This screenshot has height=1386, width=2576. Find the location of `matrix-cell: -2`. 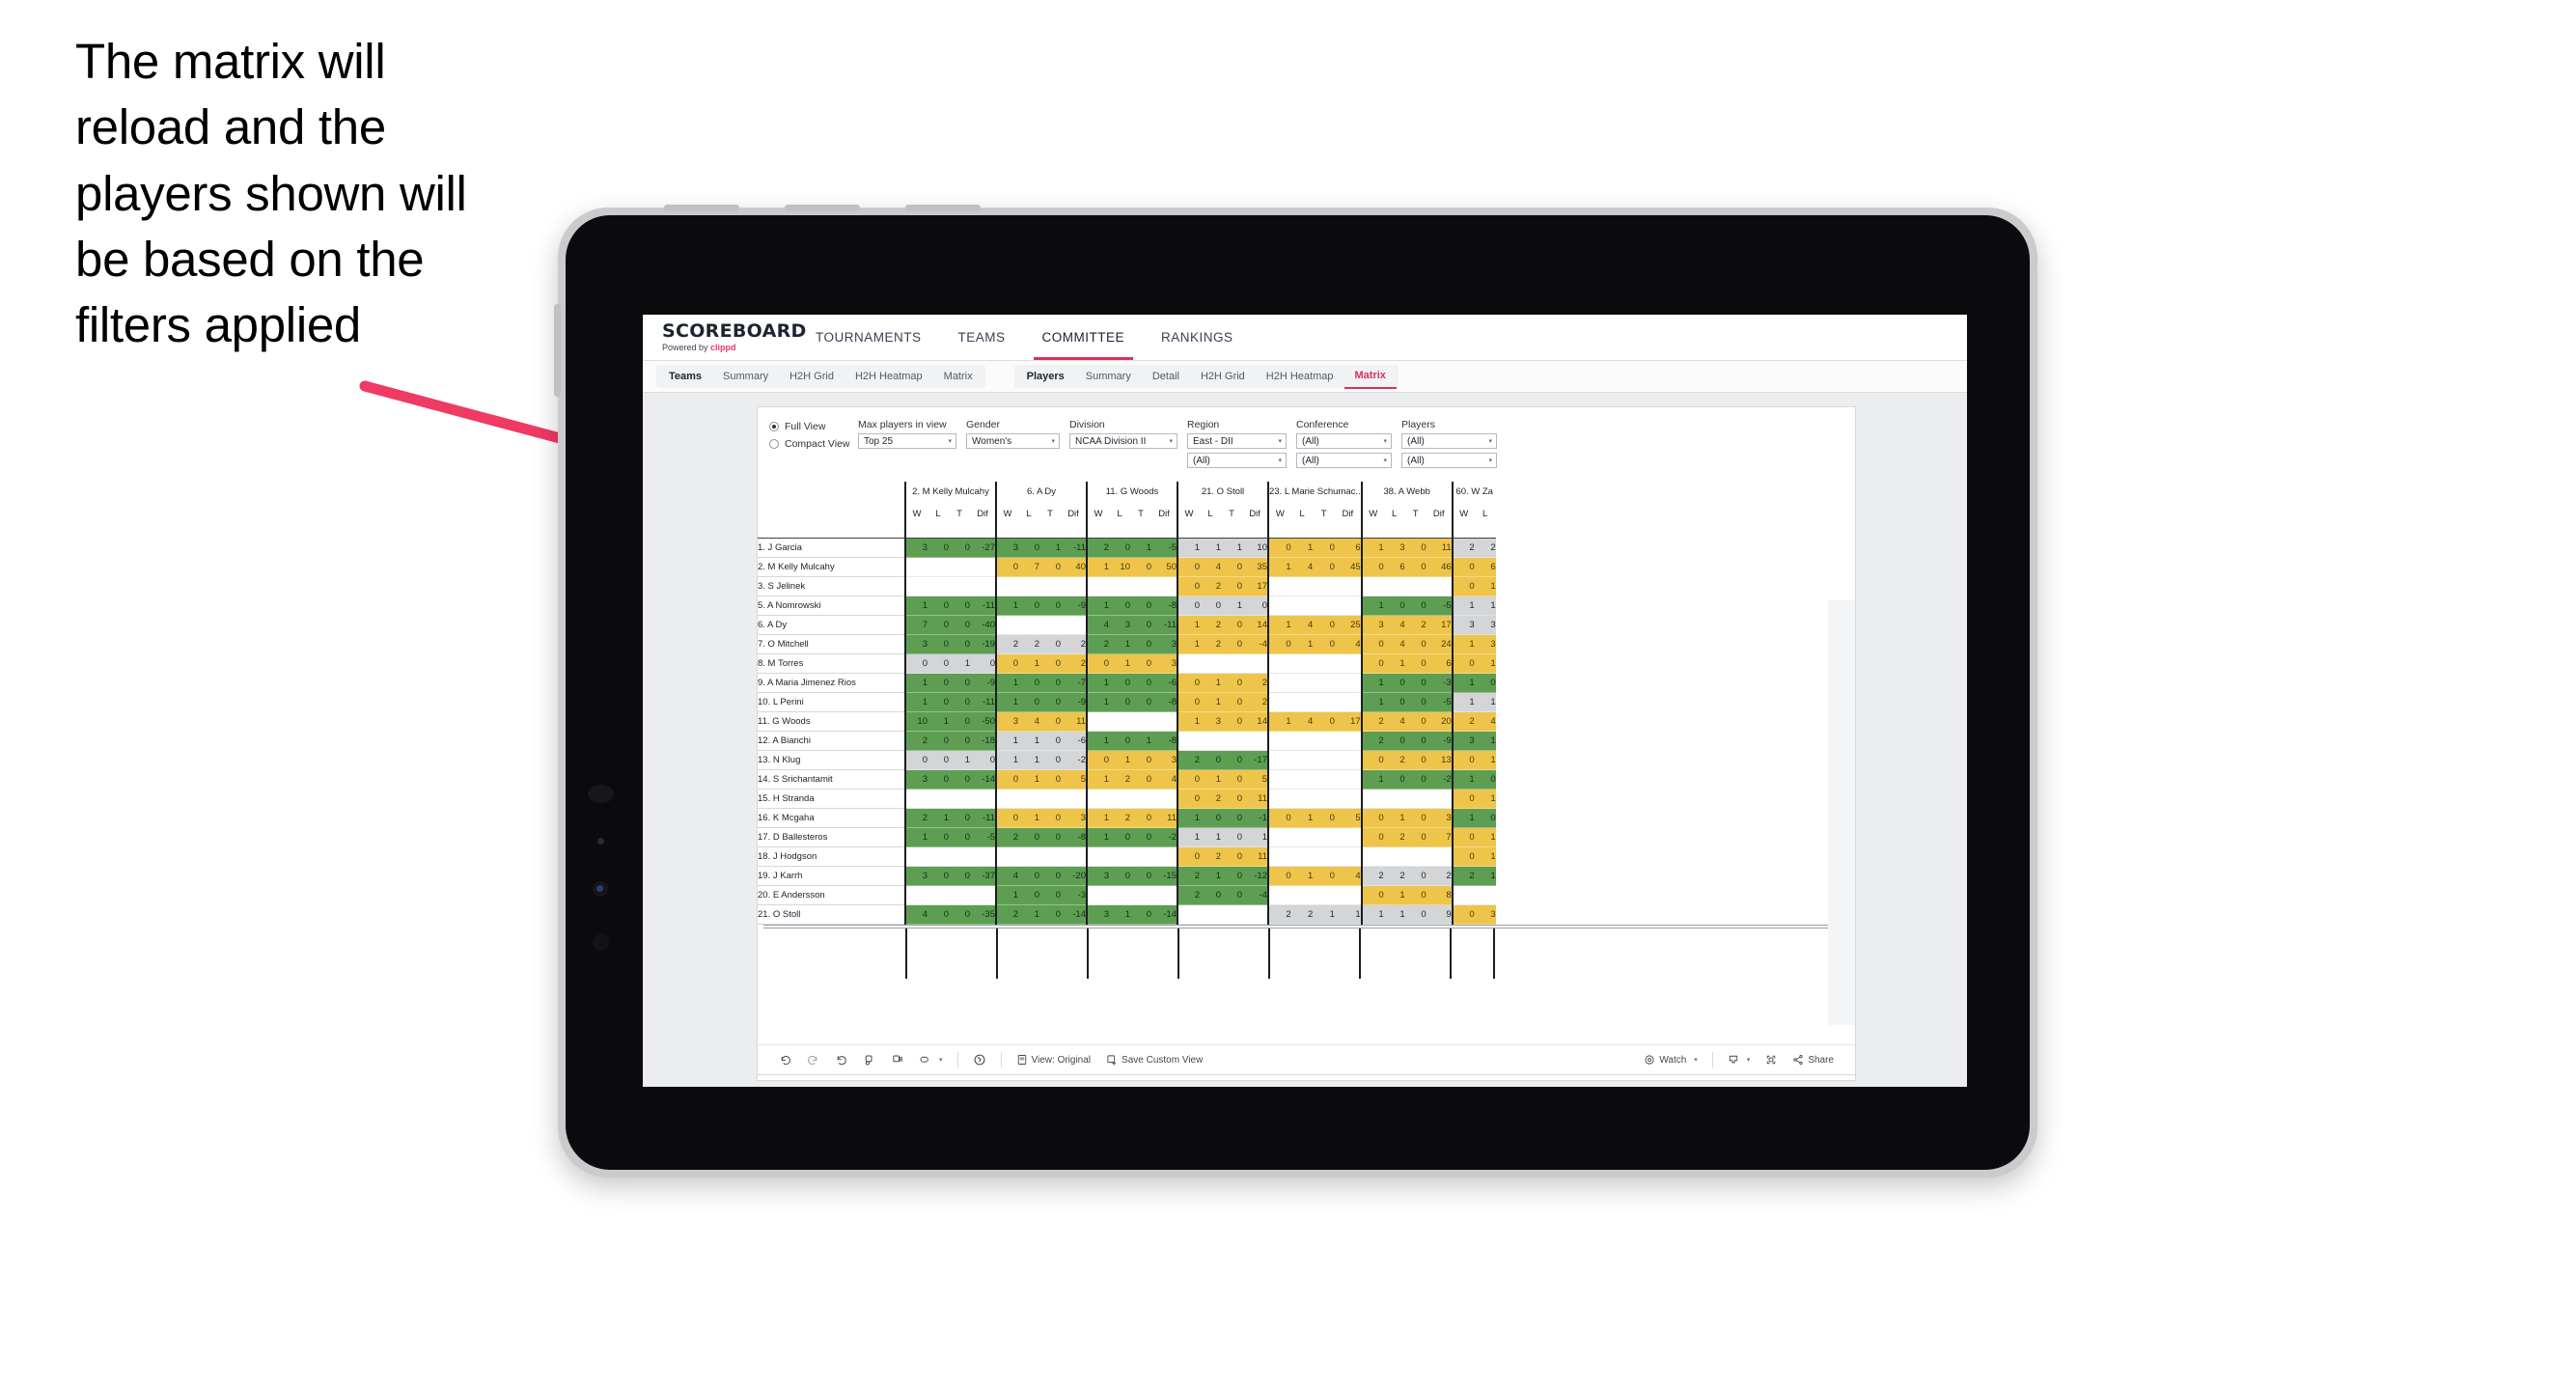

matrix-cell: -2 is located at coordinates (1164, 837).